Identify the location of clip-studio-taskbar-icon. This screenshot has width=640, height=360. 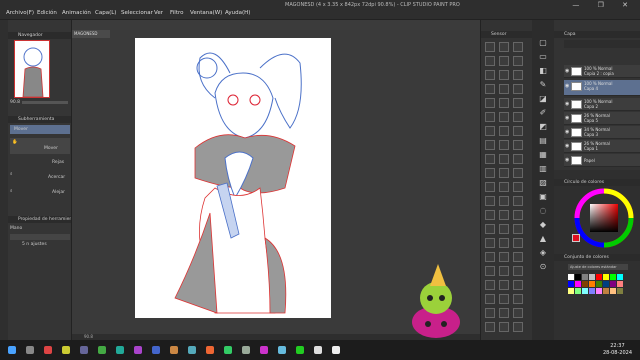
(336, 350).